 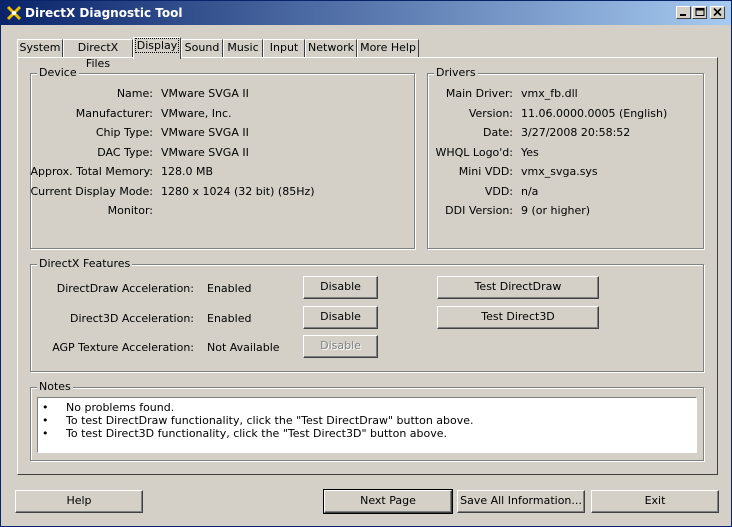 I want to click on agp-texture-acceleration-value: Not Available, so click(x=243, y=347).